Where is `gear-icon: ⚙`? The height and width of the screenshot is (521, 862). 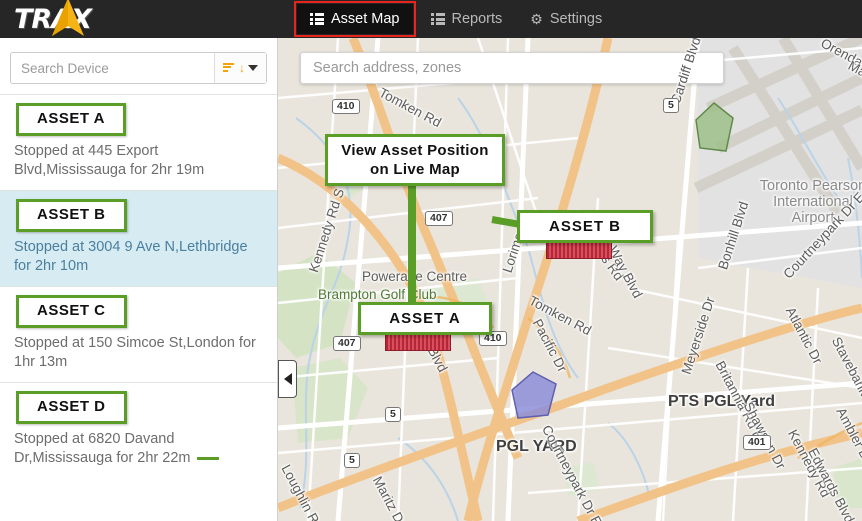
gear-icon: ⚙ is located at coordinates (536, 19).